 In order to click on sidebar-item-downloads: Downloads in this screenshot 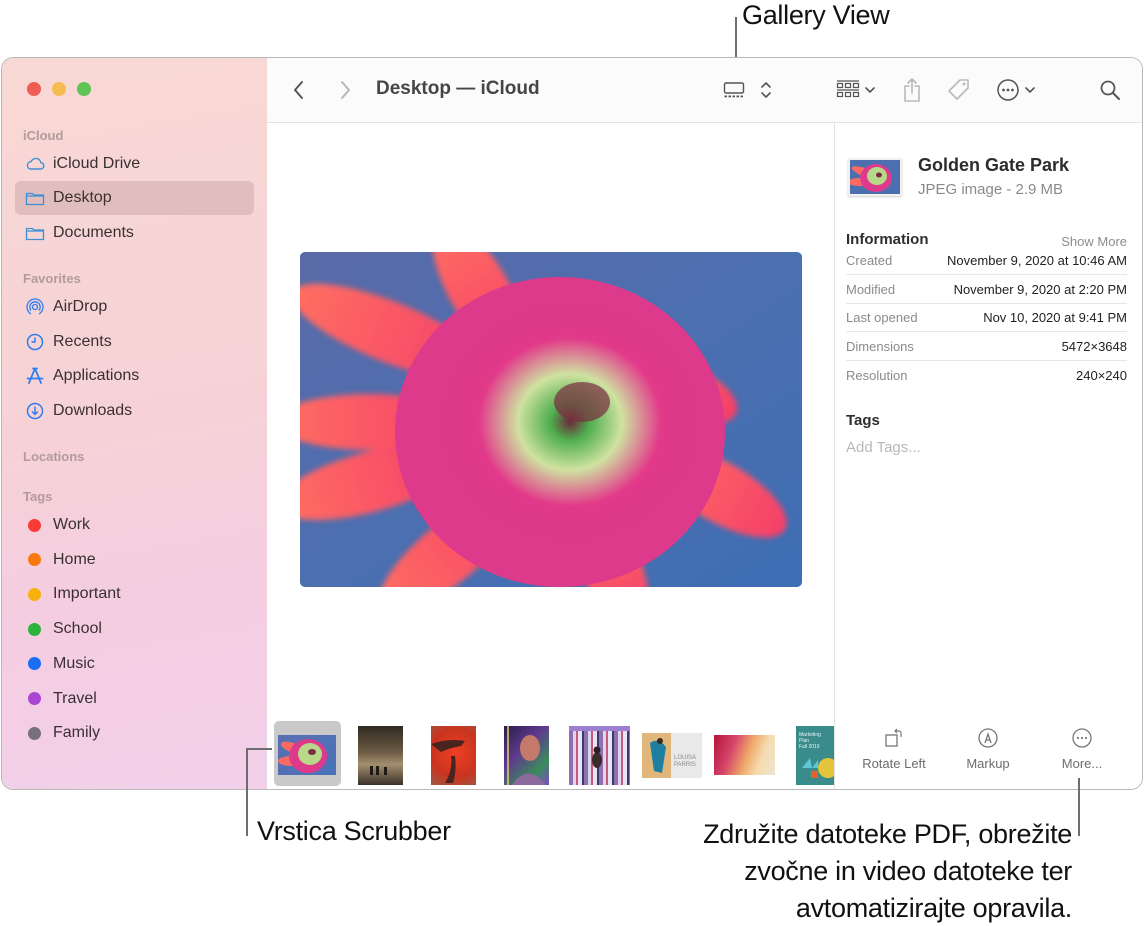, I will do `click(134, 411)`.